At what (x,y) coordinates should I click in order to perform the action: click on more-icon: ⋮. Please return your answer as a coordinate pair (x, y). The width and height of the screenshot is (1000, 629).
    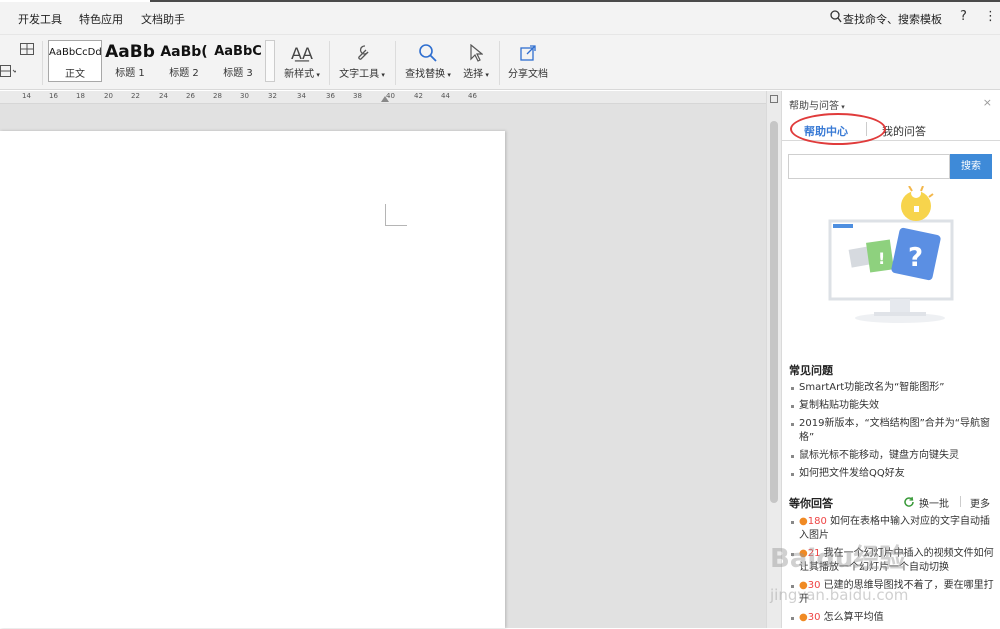
    Looking at the image, I should click on (990, 16).